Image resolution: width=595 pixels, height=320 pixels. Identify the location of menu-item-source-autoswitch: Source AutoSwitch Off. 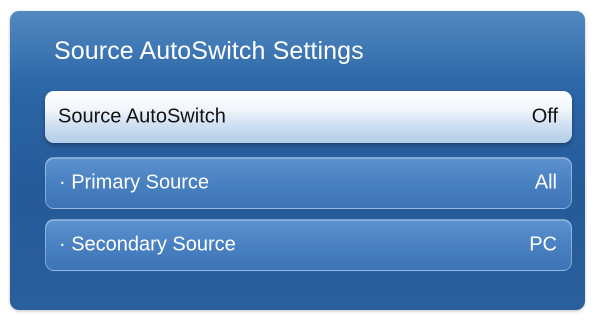
(308, 117).